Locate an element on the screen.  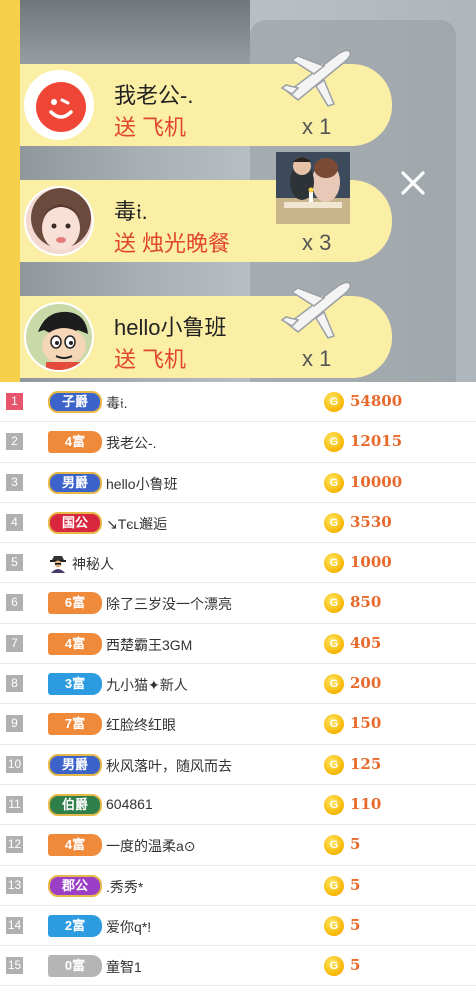
rank-badge: 6富 is located at coordinates (75, 603).